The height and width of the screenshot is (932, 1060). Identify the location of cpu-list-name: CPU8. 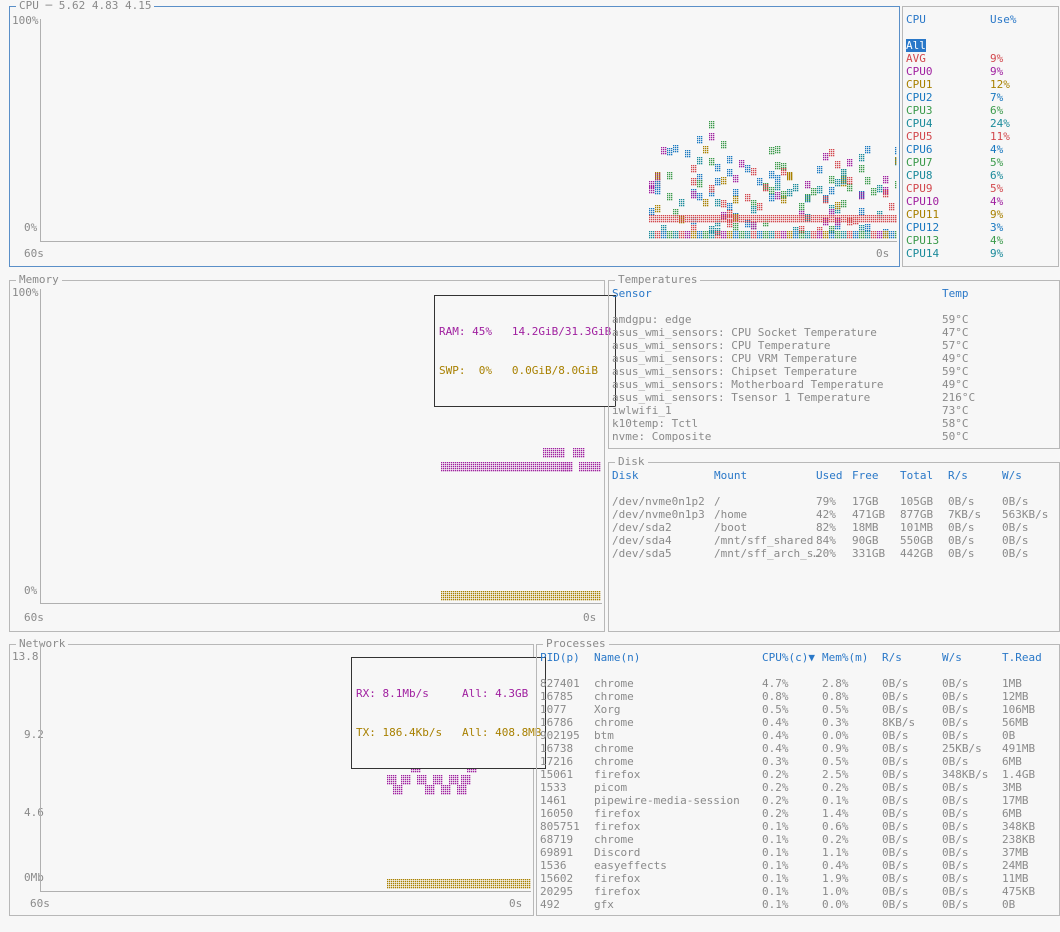
(919, 175).